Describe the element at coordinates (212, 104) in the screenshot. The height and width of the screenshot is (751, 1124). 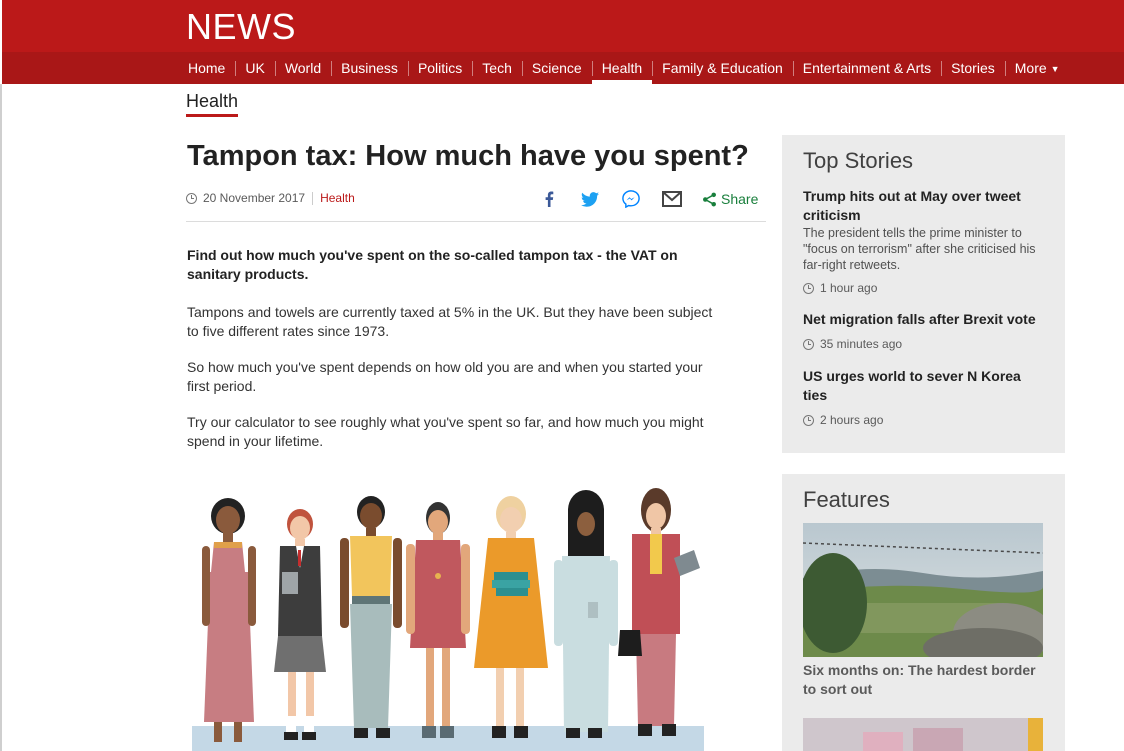
I see `section-tab-health: Health` at that location.